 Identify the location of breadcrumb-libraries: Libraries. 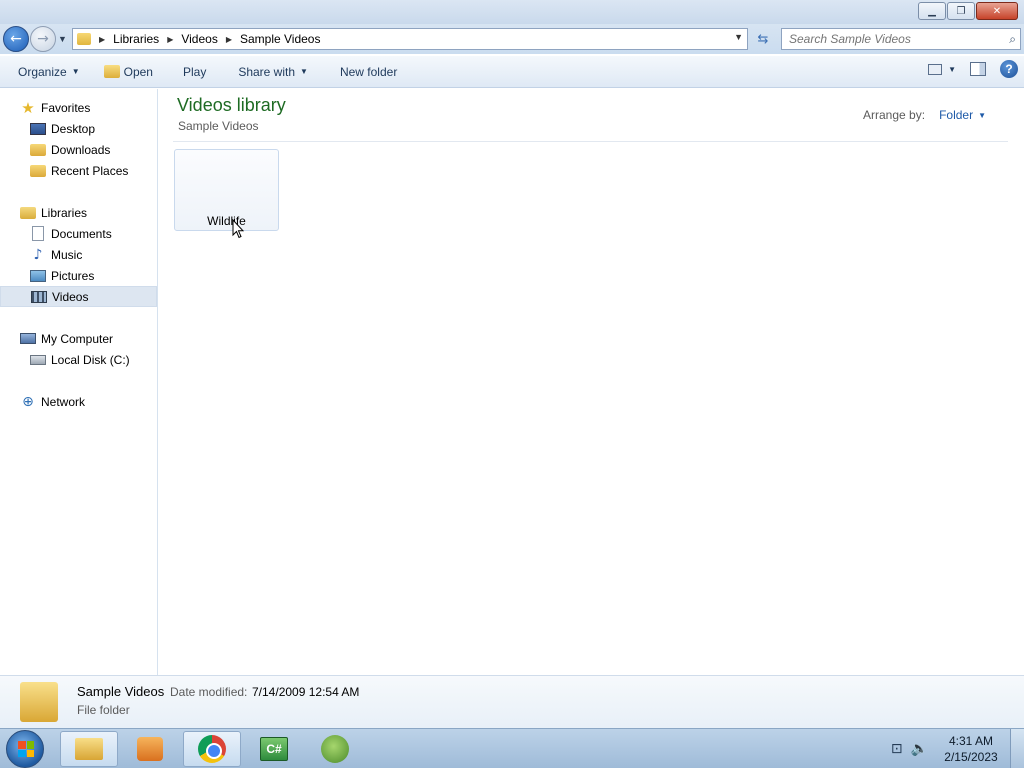
(136, 39).